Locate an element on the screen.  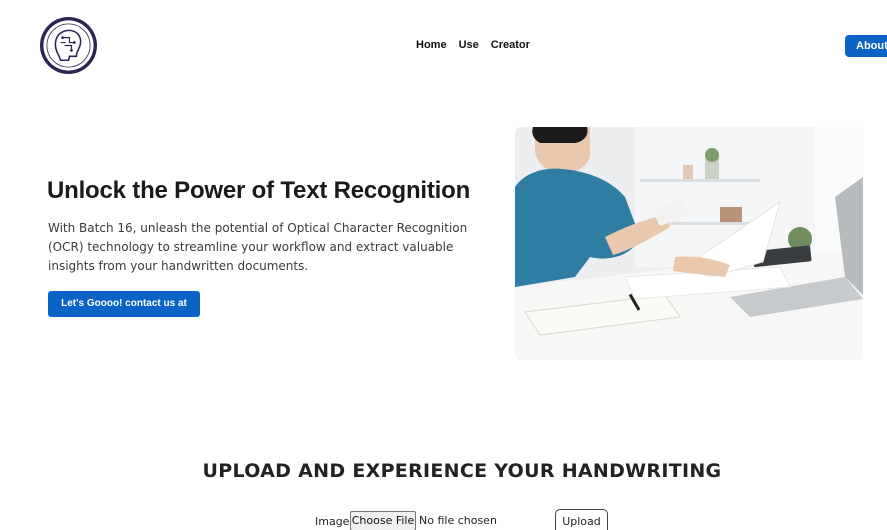
main-nav: Home Use Creator is located at coordinates (479, 45).